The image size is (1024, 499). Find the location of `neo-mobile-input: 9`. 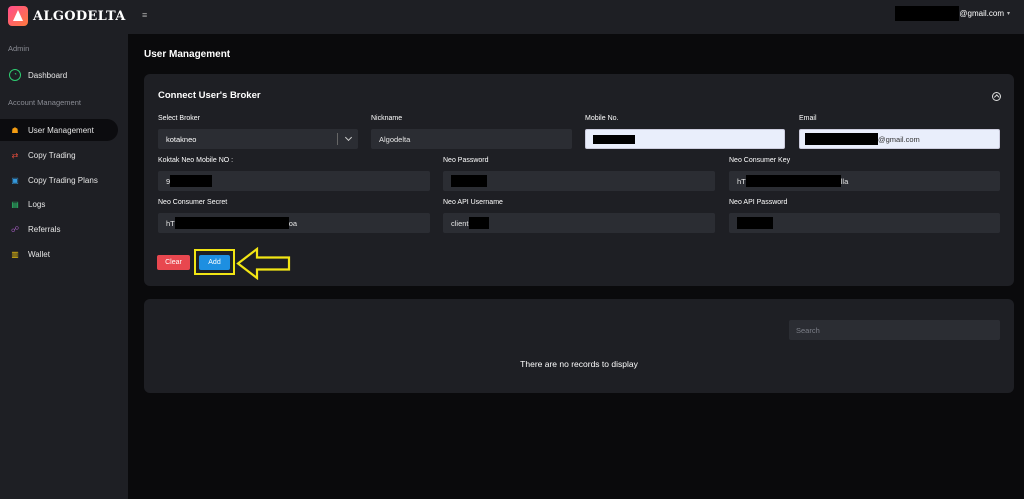

neo-mobile-input: 9 is located at coordinates (294, 181).